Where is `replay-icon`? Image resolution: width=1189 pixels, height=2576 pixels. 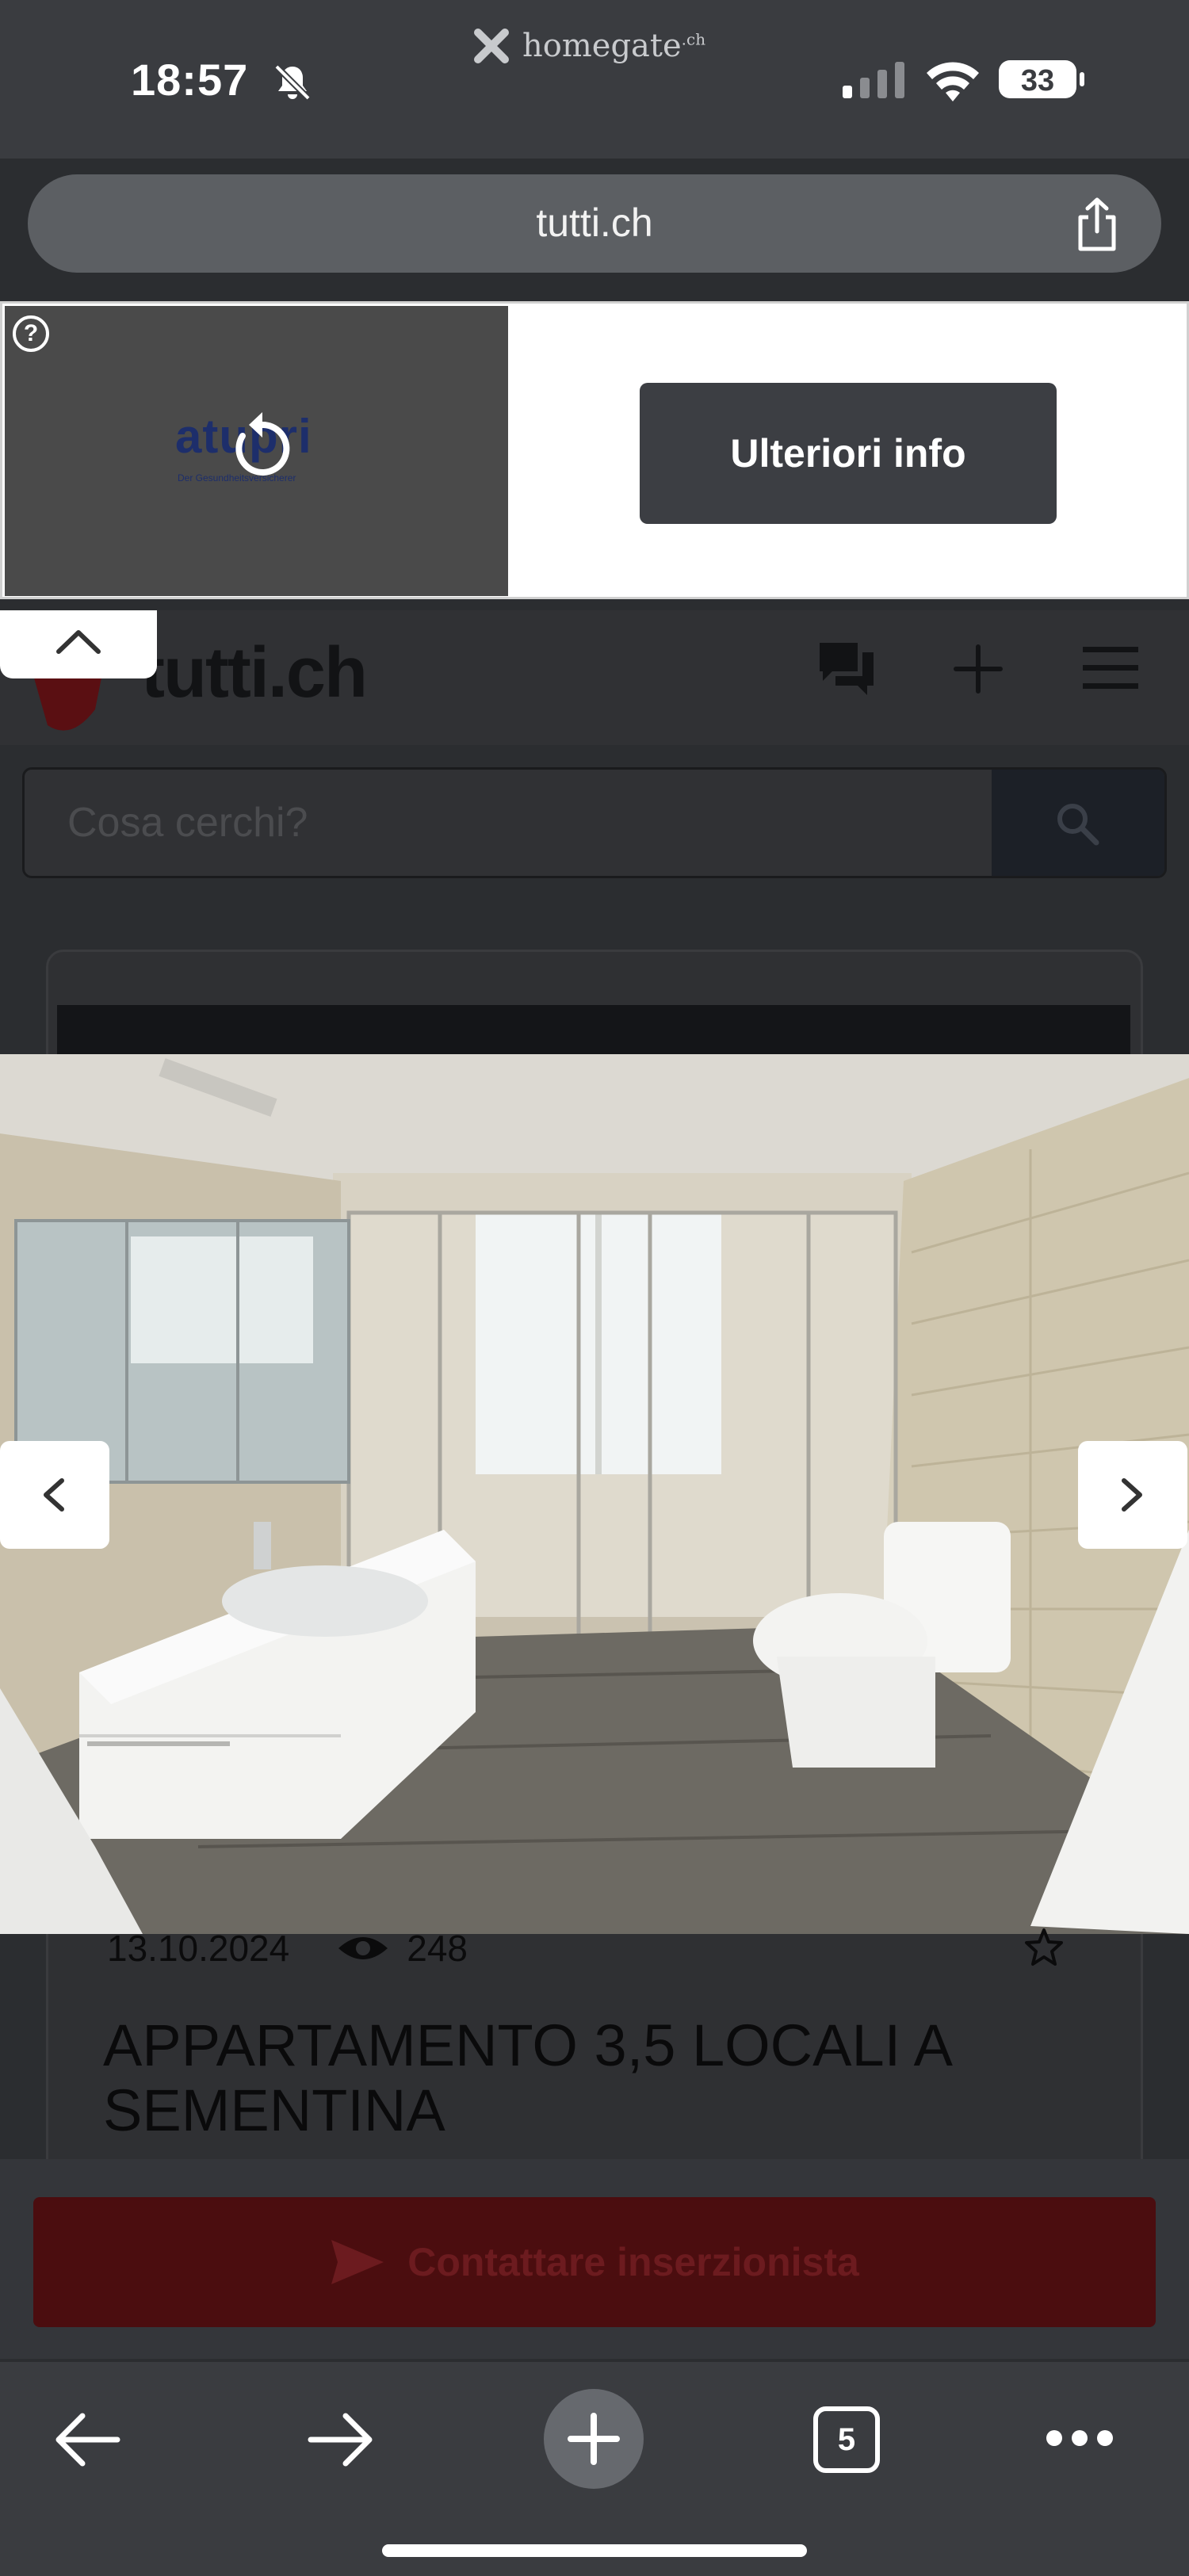
replay-icon is located at coordinates (262, 444).